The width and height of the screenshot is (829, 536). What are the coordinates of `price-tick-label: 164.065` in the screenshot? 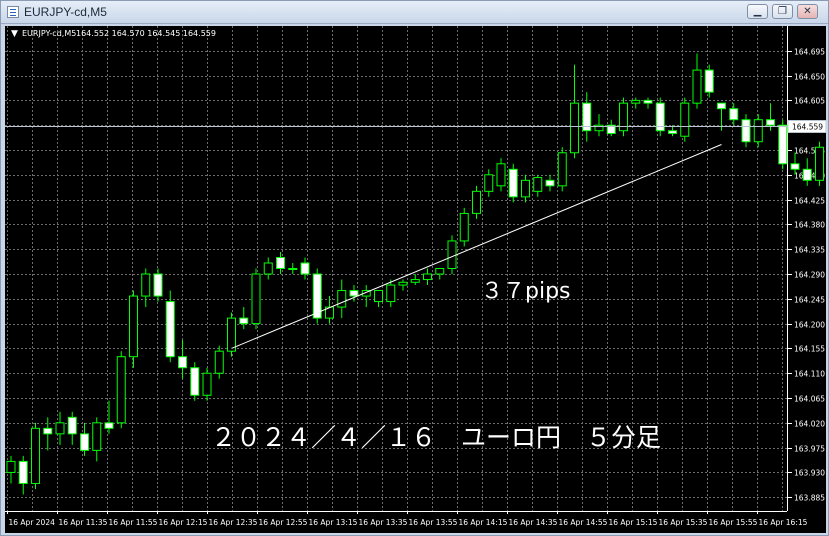 It's located at (809, 399).